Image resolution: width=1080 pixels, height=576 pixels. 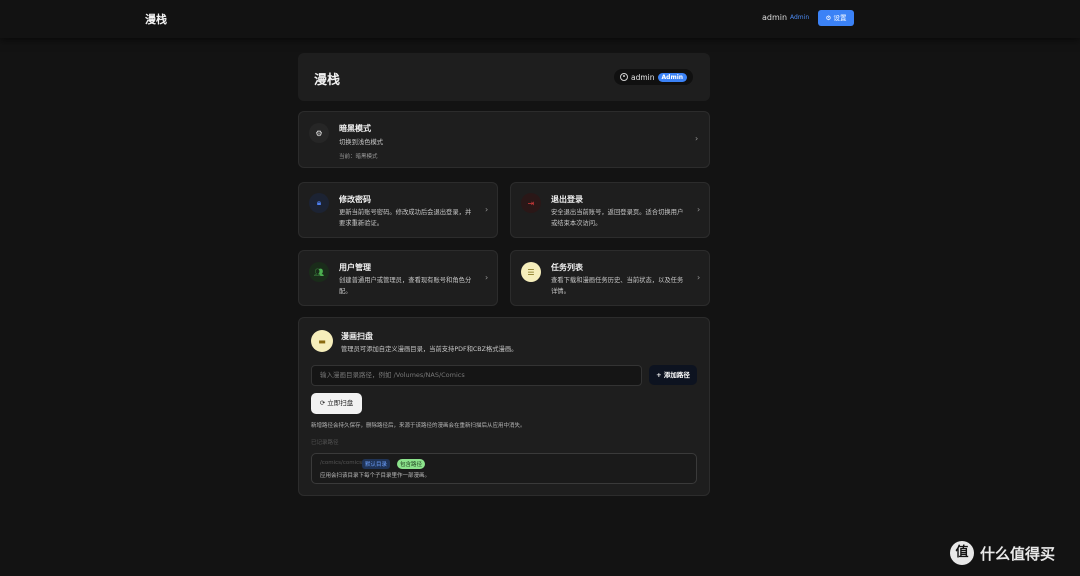 What do you see at coordinates (405, 280) in the screenshot?
I see `user-management-desc-1: 创建普通用户或管理员，查看现有账号和角色分` at bounding box center [405, 280].